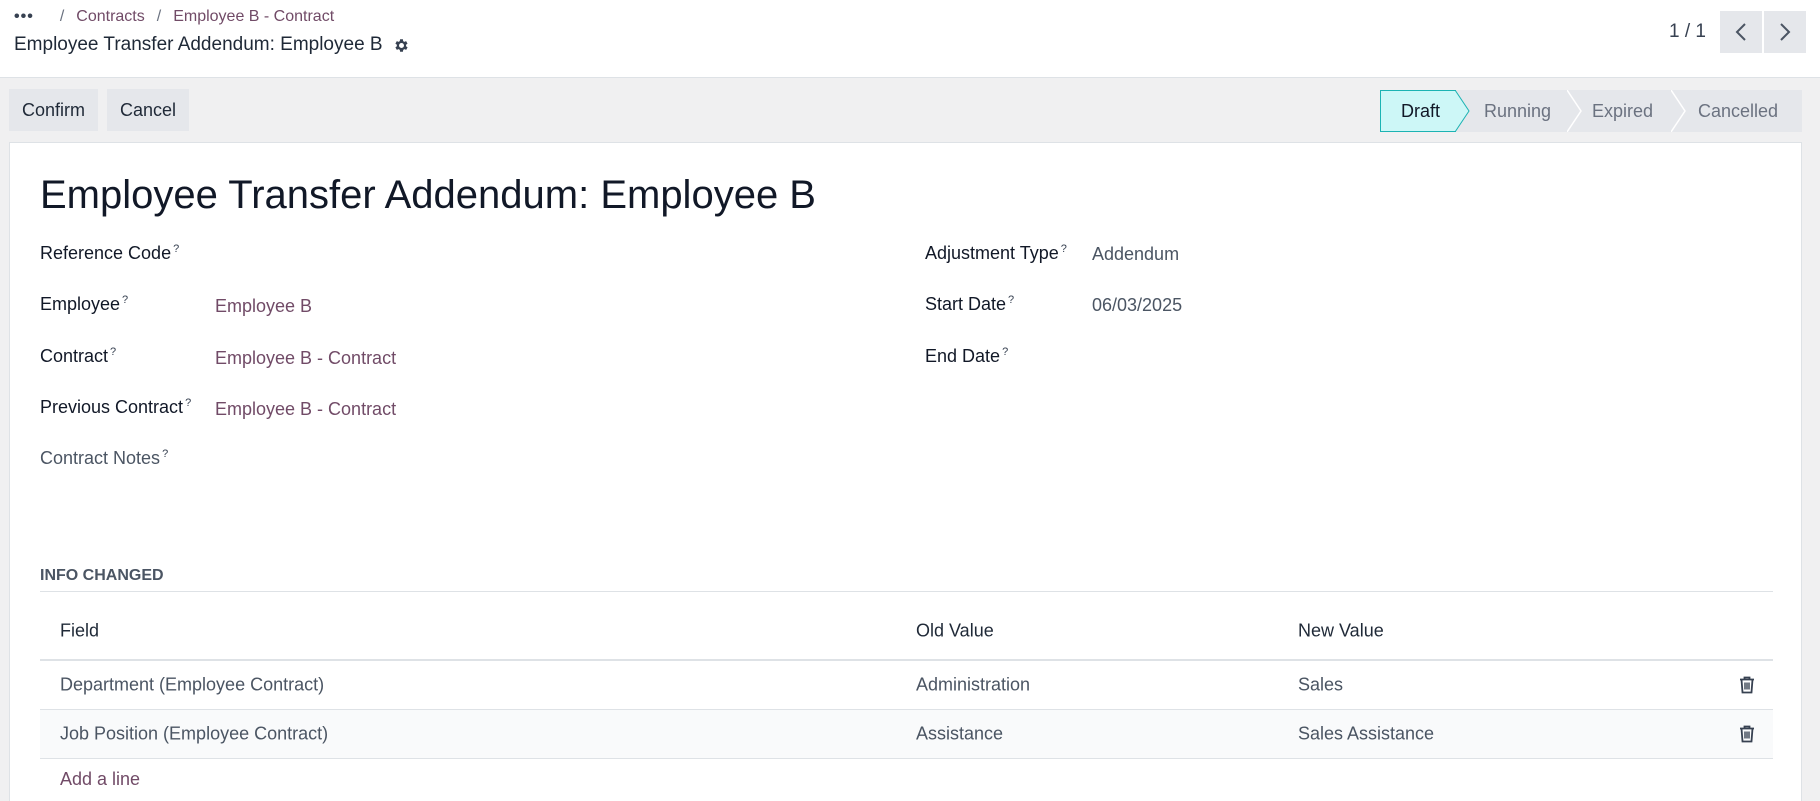 This screenshot has height=801, width=1820. I want to click on gear-icon, so click(401, 45).